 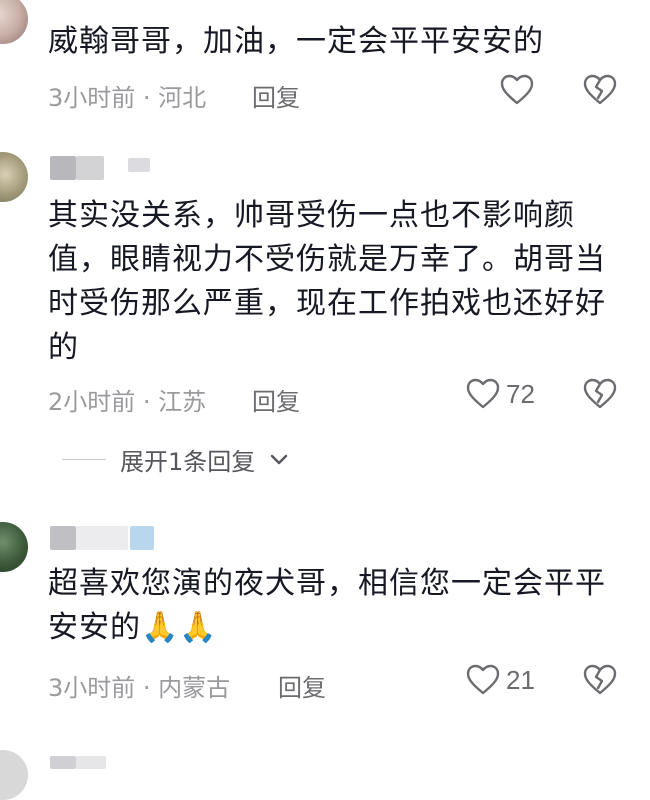 I want to click on comment-item, so click(x=325, y=770).